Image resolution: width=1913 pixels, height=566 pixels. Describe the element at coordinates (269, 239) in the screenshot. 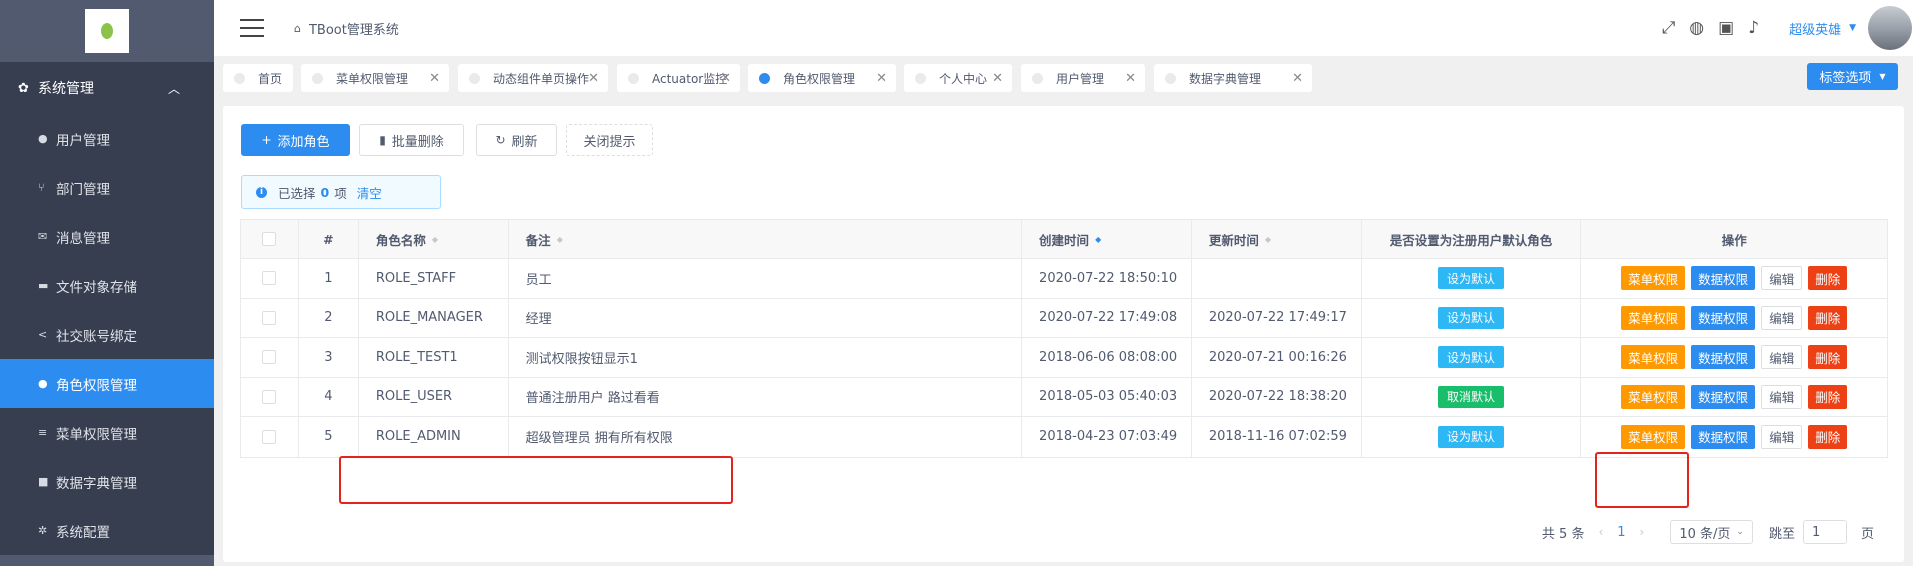

I see `select-all-checkbox` at that location.